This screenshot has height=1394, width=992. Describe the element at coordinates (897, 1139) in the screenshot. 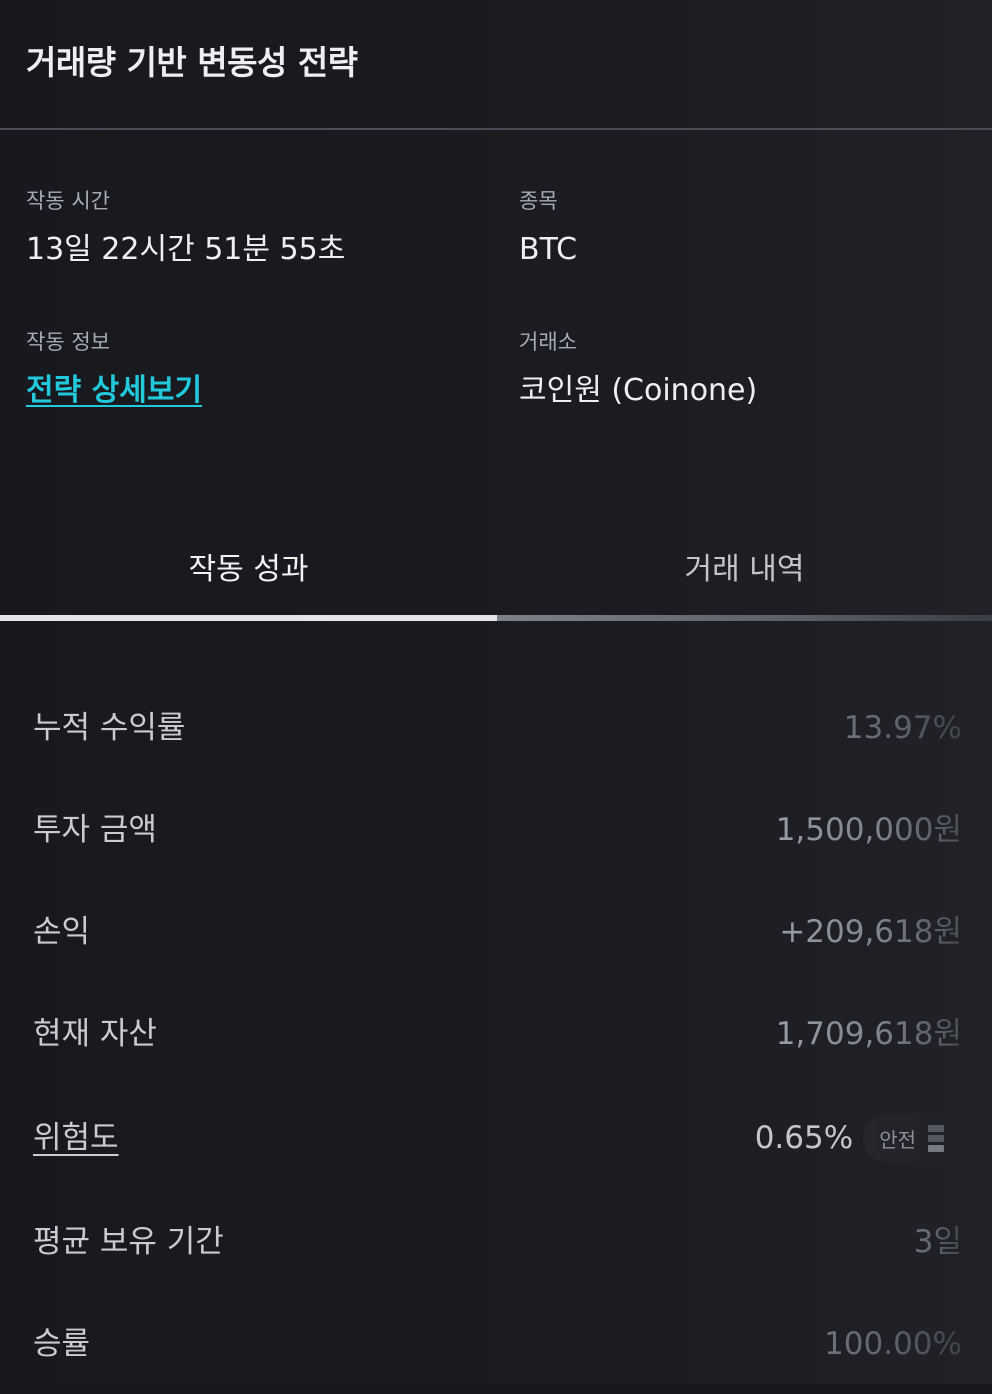

I see `risk-badge-label: 안전` at that location.